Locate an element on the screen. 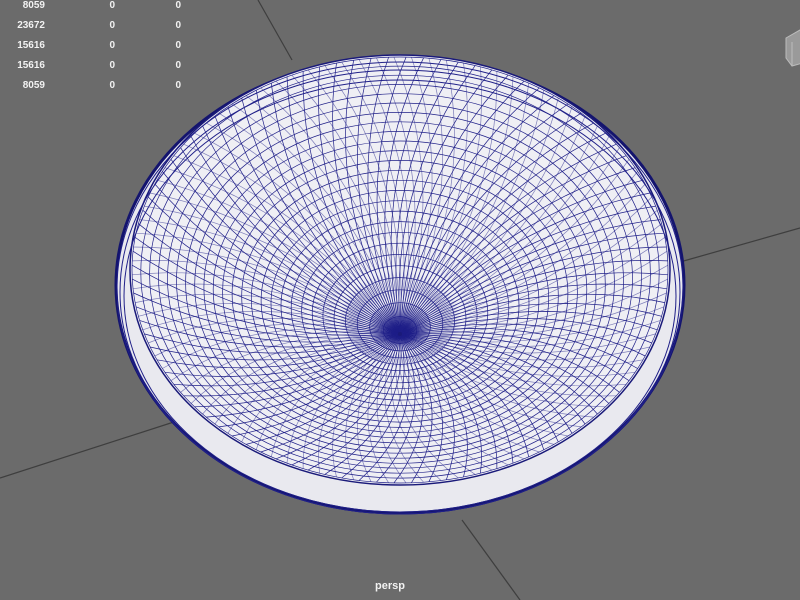 This screenshot has height=600, width=800. bowl-bottom-pole is located at coordinates (400, 334).